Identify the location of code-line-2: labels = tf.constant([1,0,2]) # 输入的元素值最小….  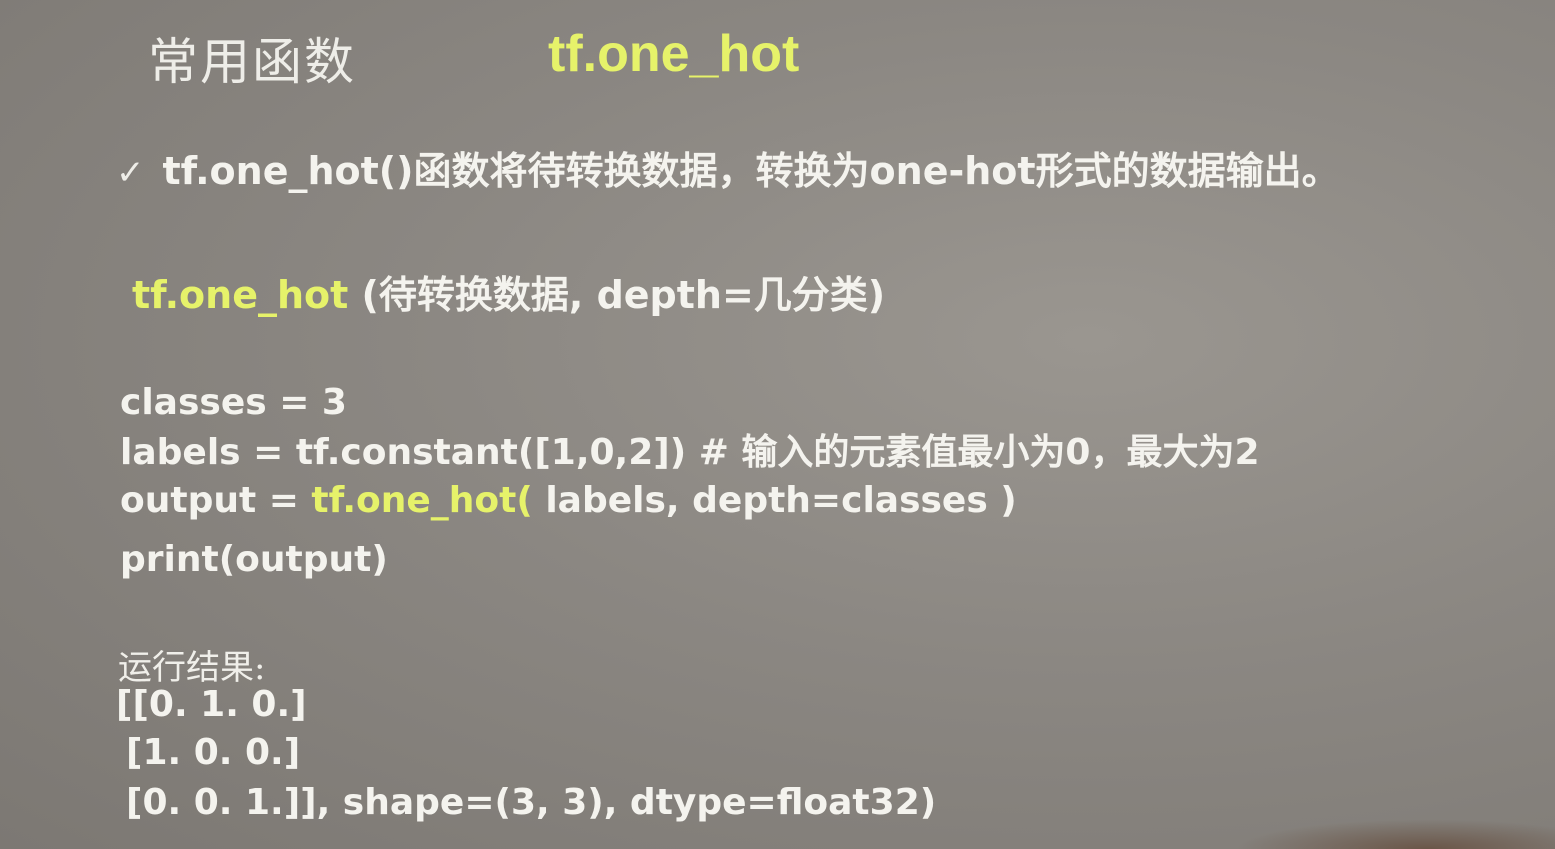
(690, 452).